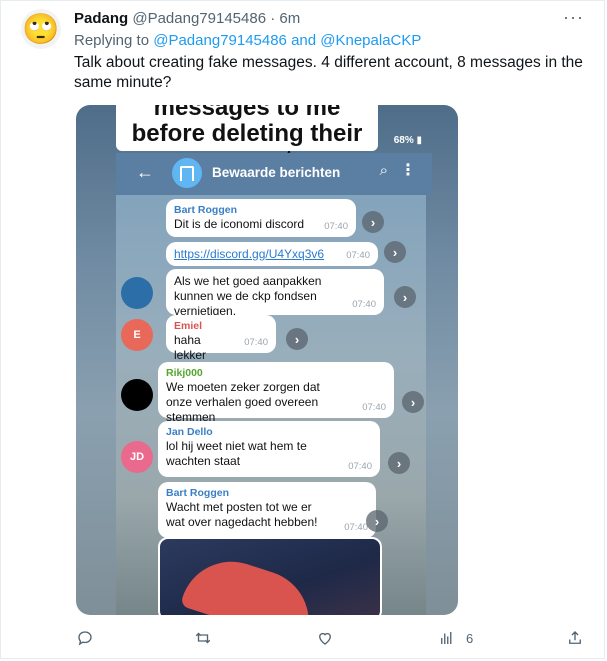 The image size is (607, 661). I want to click on avatar-emoji: 🙄, so click(41, 29).